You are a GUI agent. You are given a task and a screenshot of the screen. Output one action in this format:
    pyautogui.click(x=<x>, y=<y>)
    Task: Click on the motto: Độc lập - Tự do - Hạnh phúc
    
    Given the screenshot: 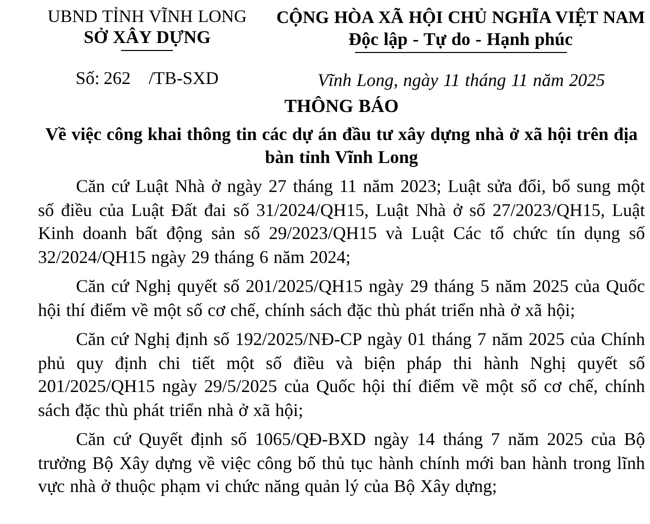 What is the action you would take?
    pyautogui.click(x=460, y=39)
    